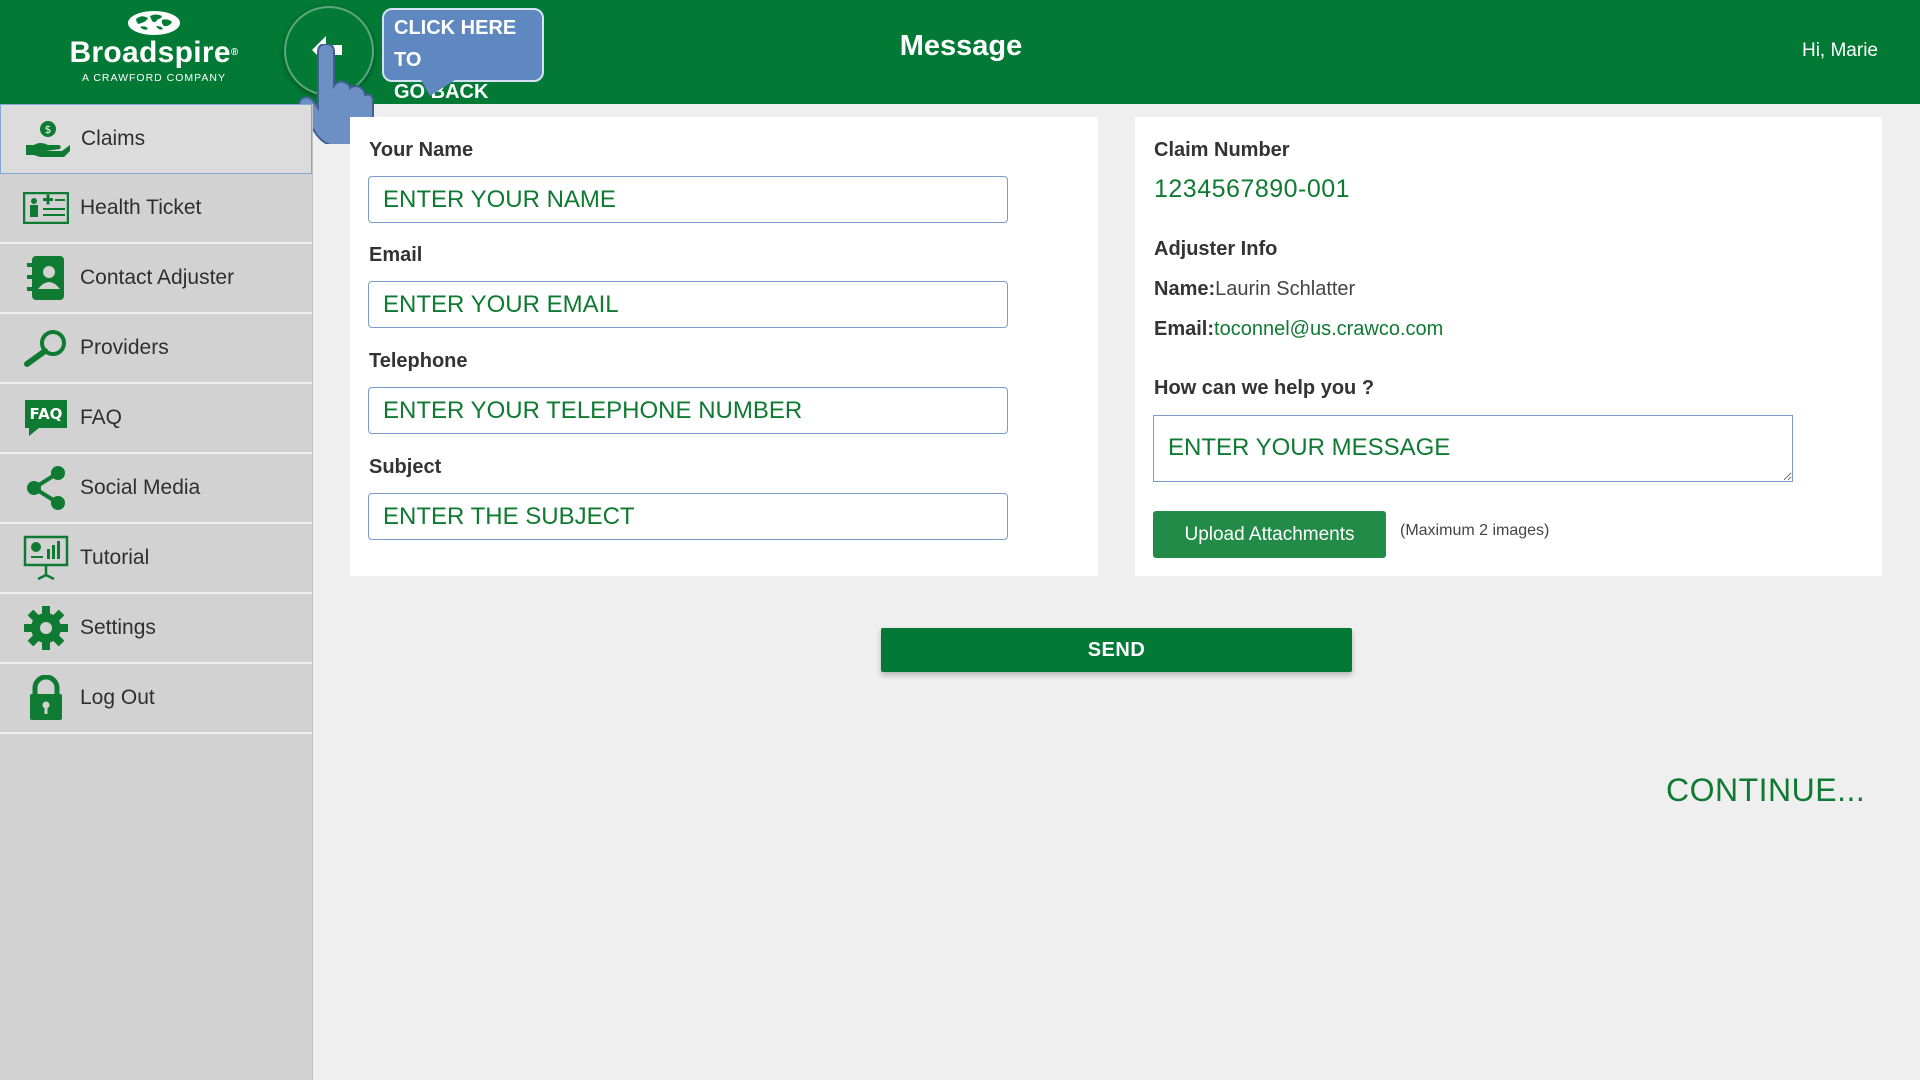 The width and height of the screenshot is (1920, 1080). Describe the element at coordinates (1328, 329) in the screenshot. I see `adjuster-email-link: toconnel@us.crawco.com` at that location.